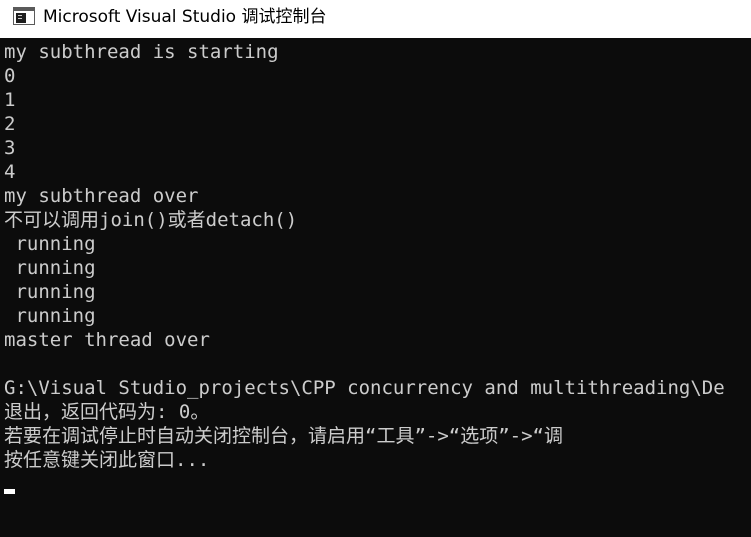 The image size is (751, 537). Describe the element at coordinates (9, 491) in the screenshot. I see `text-cursor` at that location.